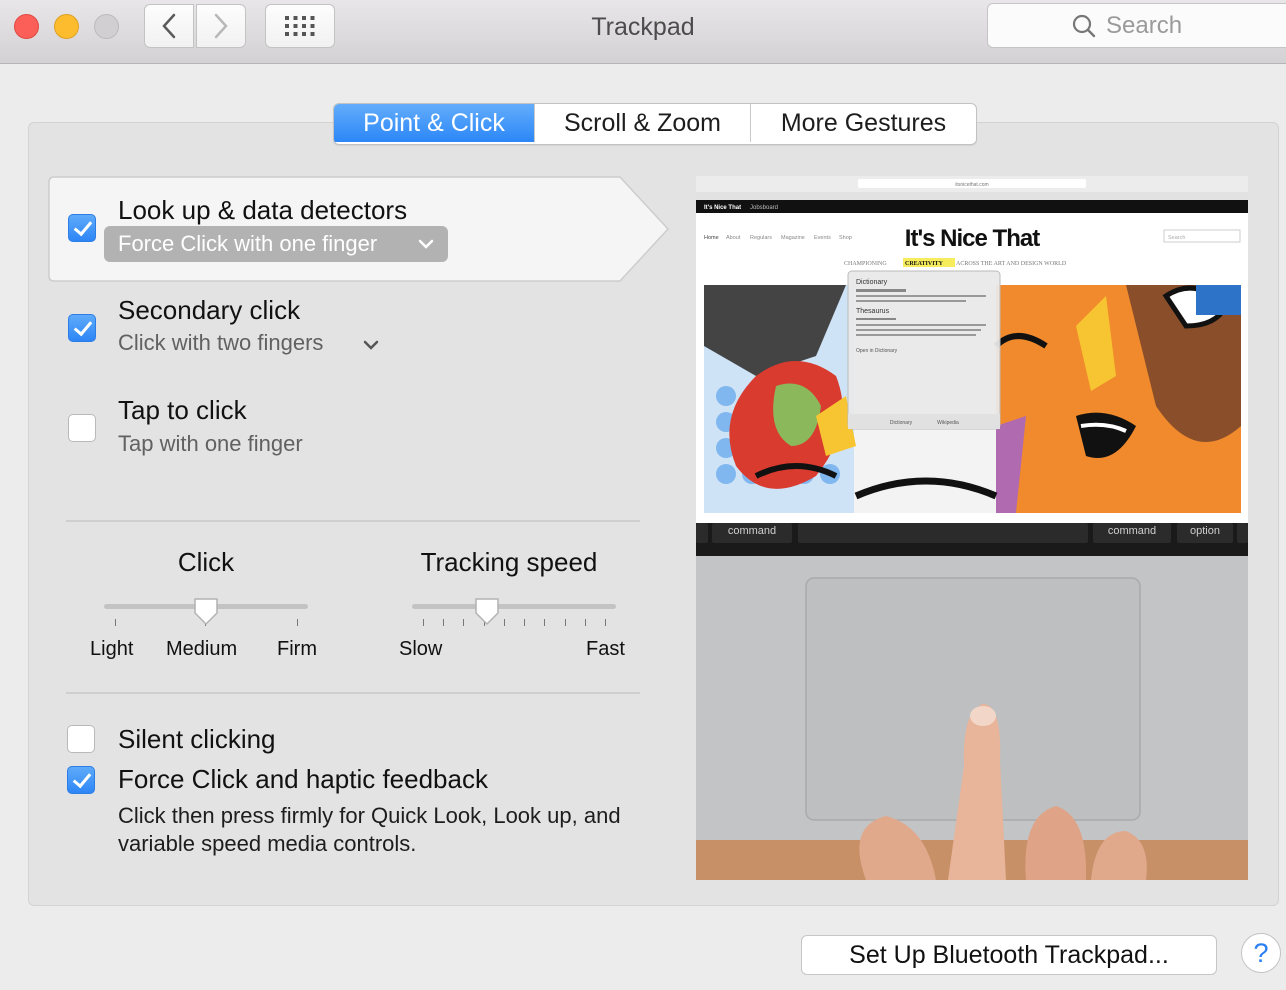 The image size is (1286, 990). I want to click on tab-more-gestures: More Gestures, so click(863, 123).